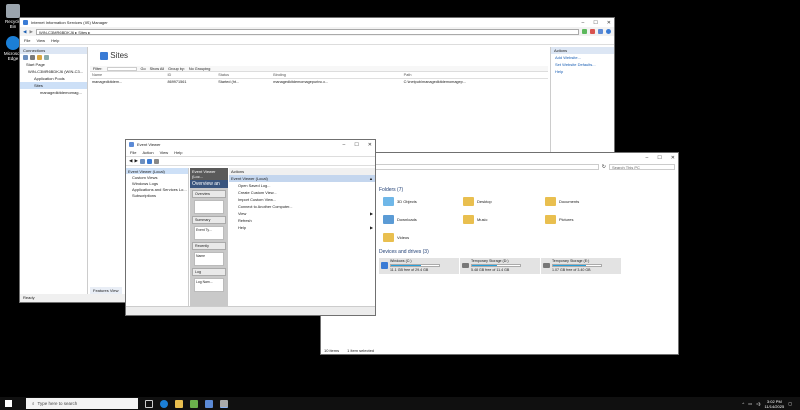  I want to click on delete-icon, so click(46, 57).